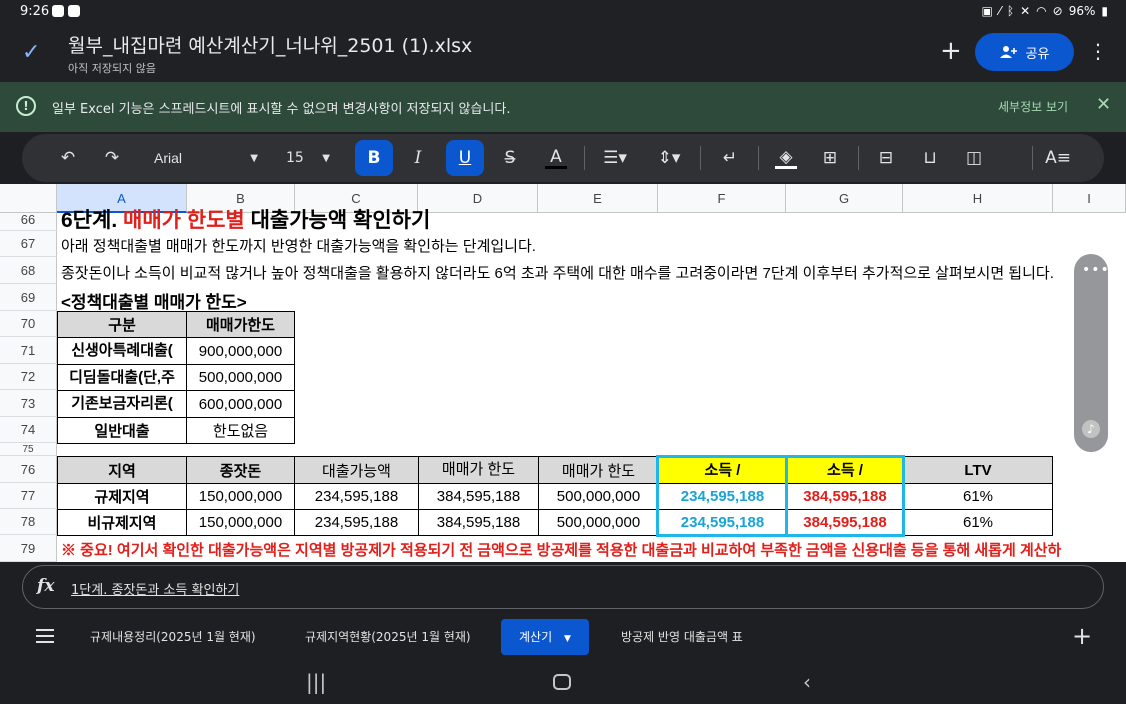 The image size is (1126, 704). What do you see at coordinates (478, 198) in the screenshot?
I see `column-header-d: D` at bounding box center [478, 198].